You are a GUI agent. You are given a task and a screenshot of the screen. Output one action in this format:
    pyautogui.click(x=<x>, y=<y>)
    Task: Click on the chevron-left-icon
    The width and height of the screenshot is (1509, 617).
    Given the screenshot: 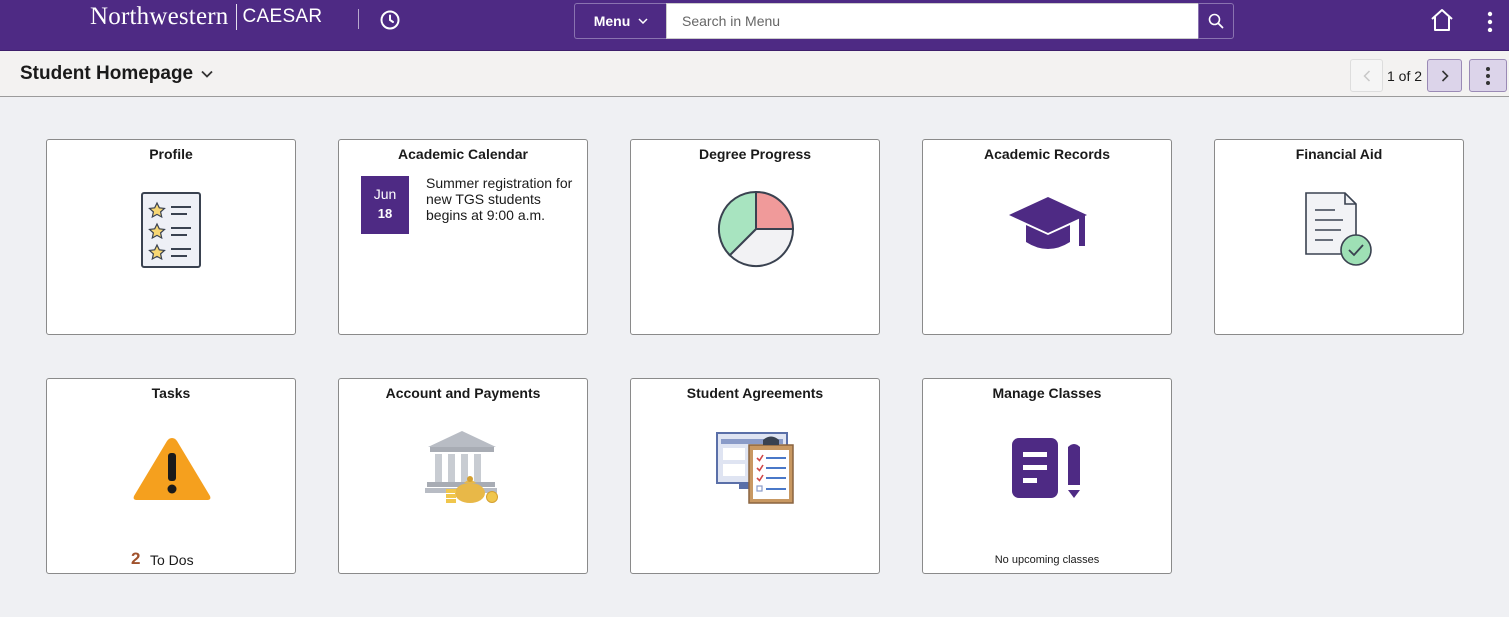 What is the action you would take?
    pyautogui.click(x=1366, y=75)
    